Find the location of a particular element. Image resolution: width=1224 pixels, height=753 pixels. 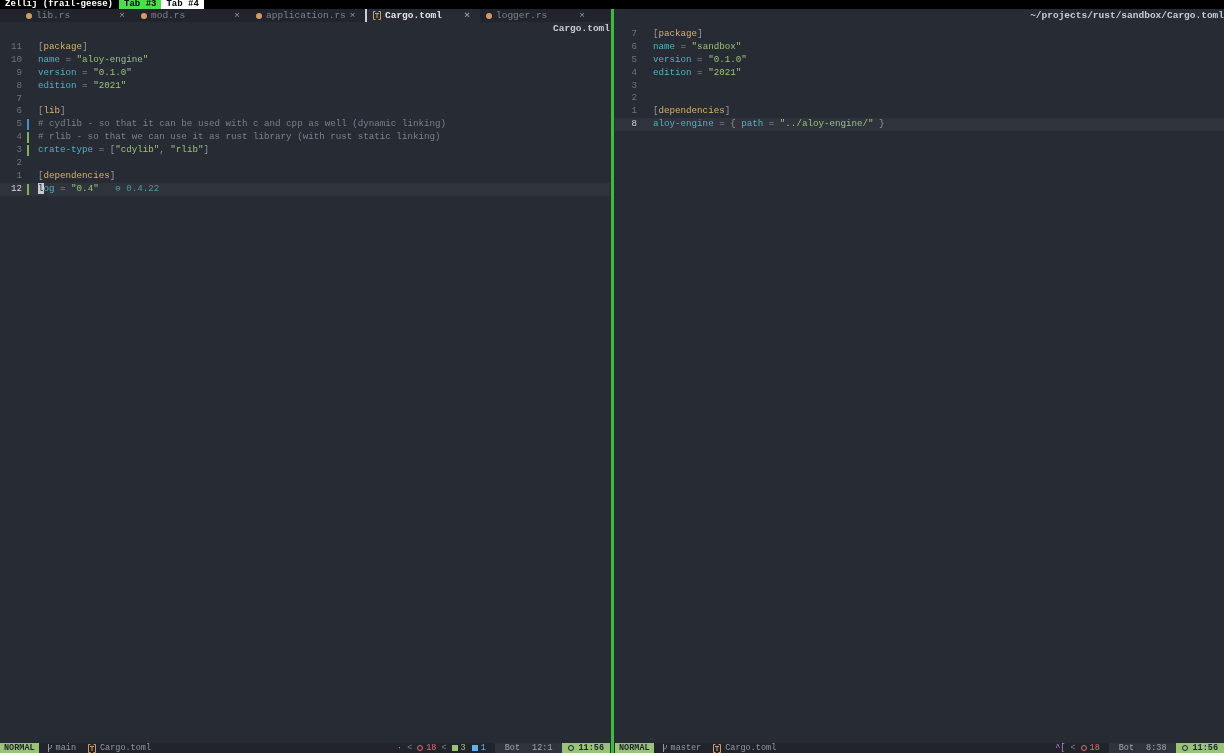

editor-tab: application.rs × is located at coordinates (307, 15).